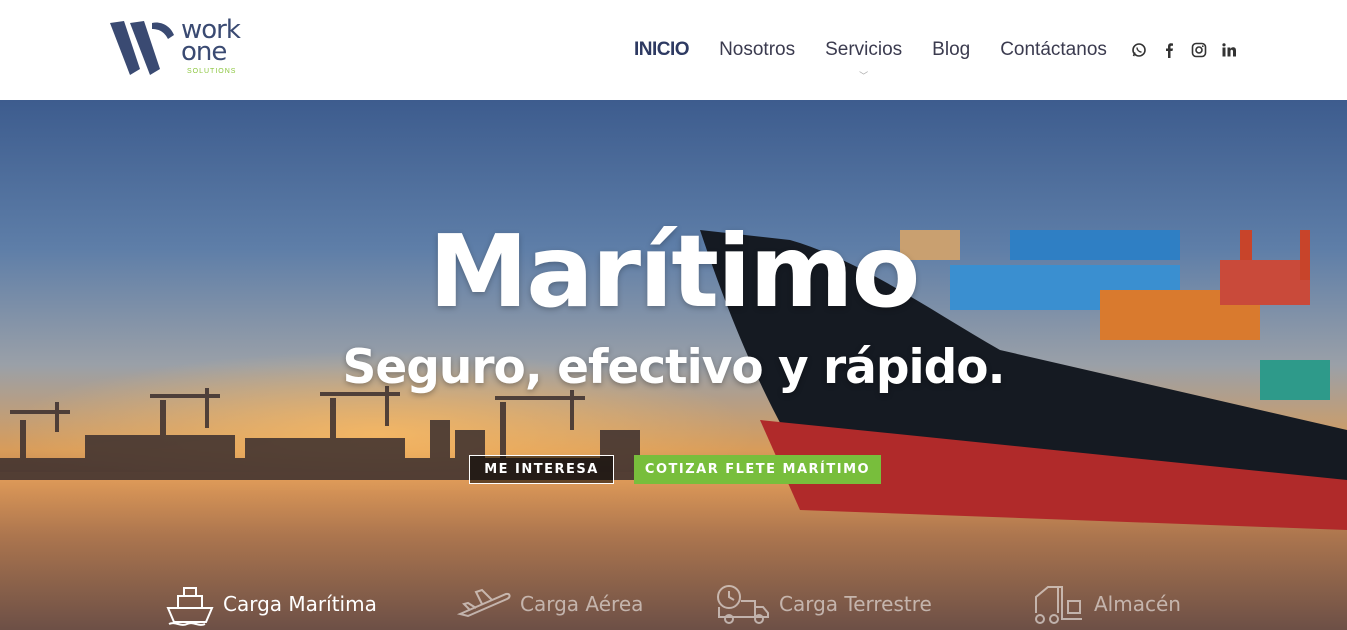 Image resolution: width=1347 pixels, height=630 pixels. Describe the element at coordinates (1053, 50) in the screenshot. I see `nav-item-contactanos: Contáctanos` at that location.